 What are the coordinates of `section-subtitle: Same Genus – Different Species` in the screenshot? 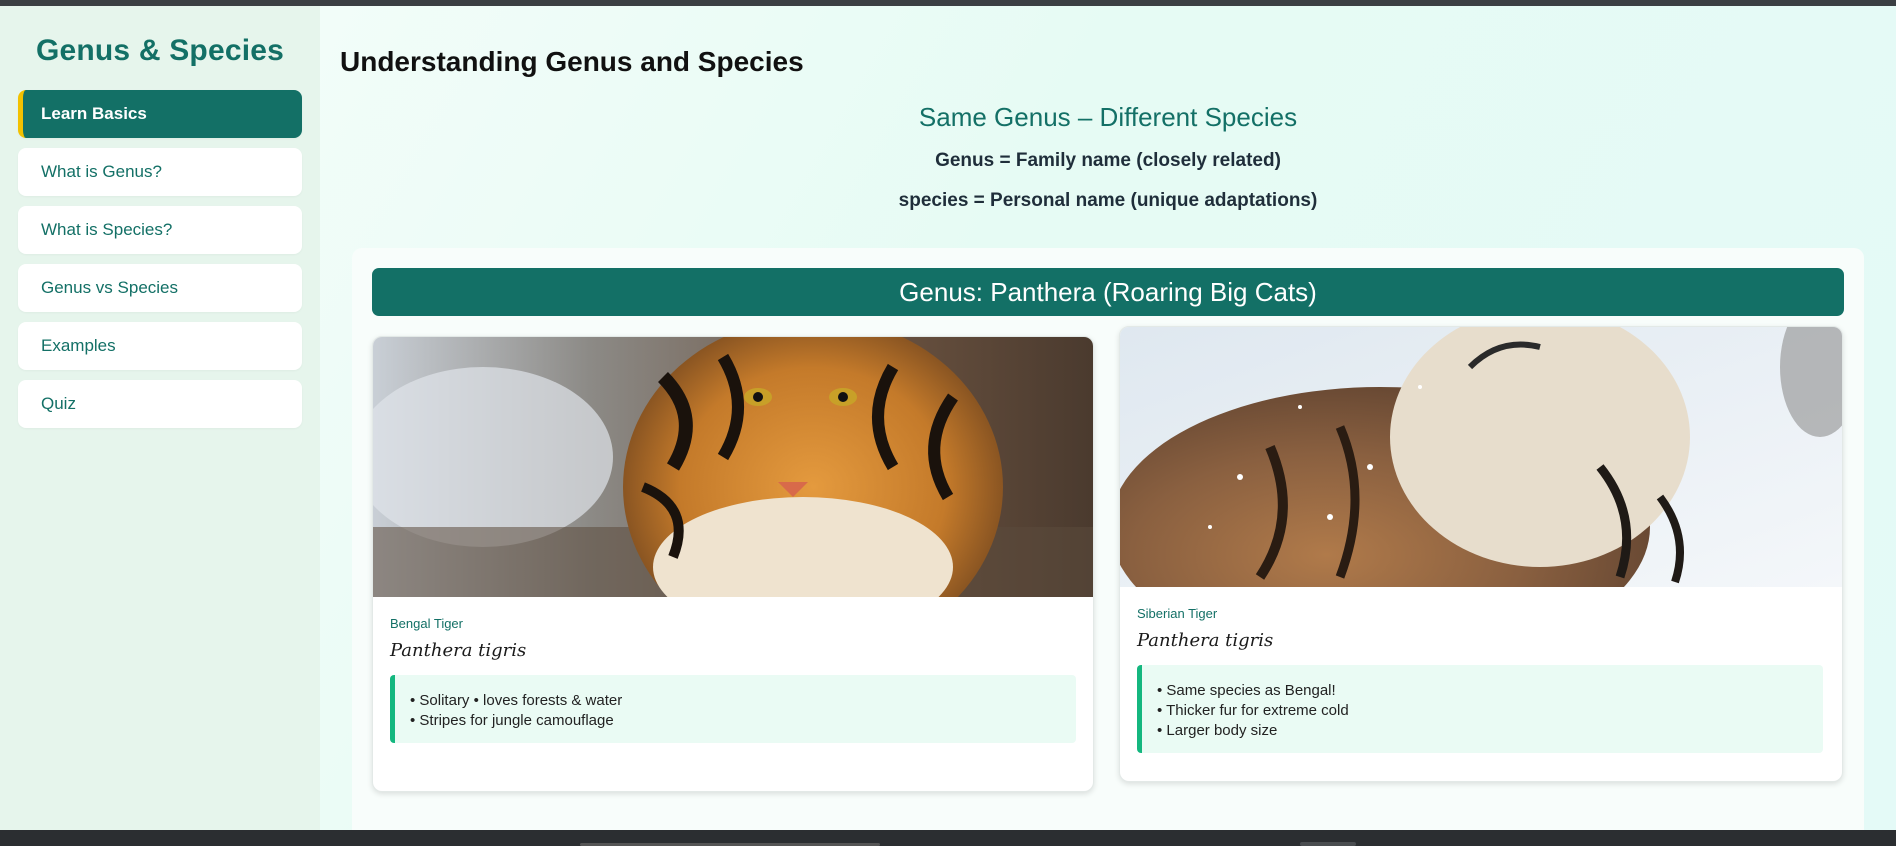 It's located at (1108, 117).